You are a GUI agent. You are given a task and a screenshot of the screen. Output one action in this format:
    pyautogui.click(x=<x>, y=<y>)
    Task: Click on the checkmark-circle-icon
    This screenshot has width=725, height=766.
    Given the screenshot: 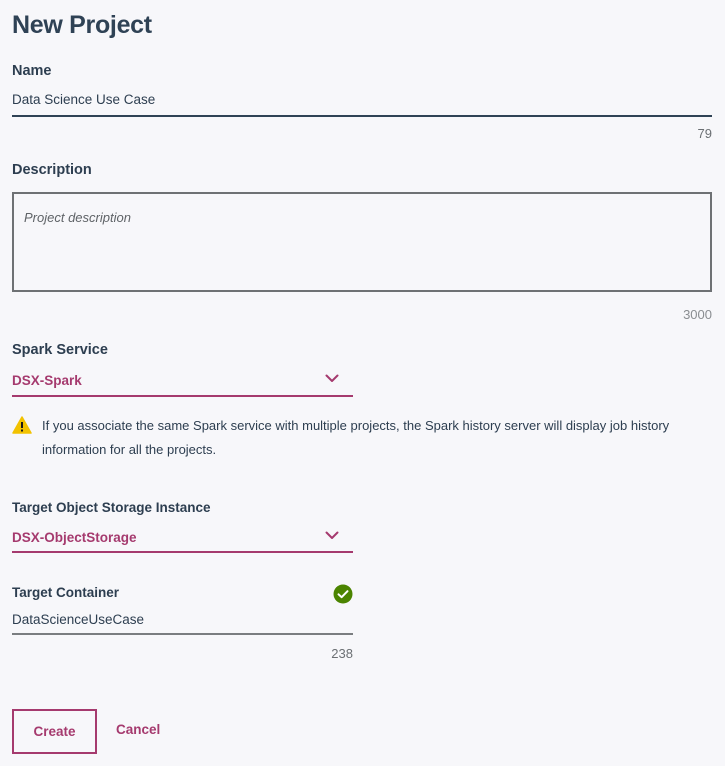 What is the action you would take?
    pyautogui.click(x=343, y=594)
    